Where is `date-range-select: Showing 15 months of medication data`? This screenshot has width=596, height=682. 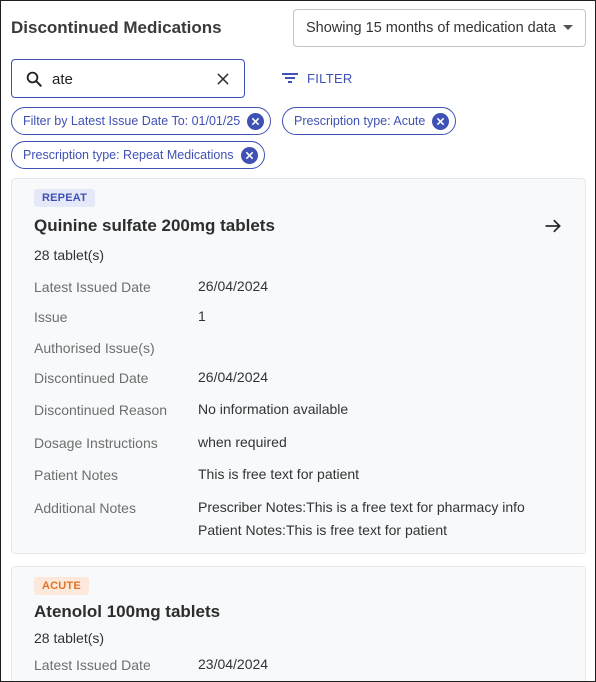 date-range-select: Showing 15 months of medication data is located at coordinates (439, 28).